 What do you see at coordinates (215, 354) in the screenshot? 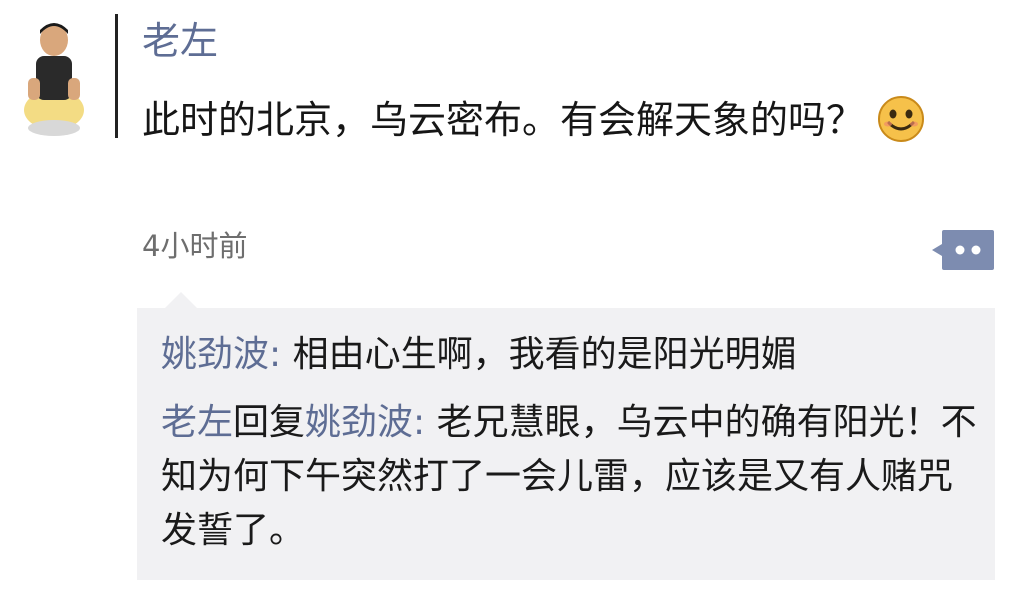
I see `comment-author: 姚劲波` at bounding box center [215, 354].